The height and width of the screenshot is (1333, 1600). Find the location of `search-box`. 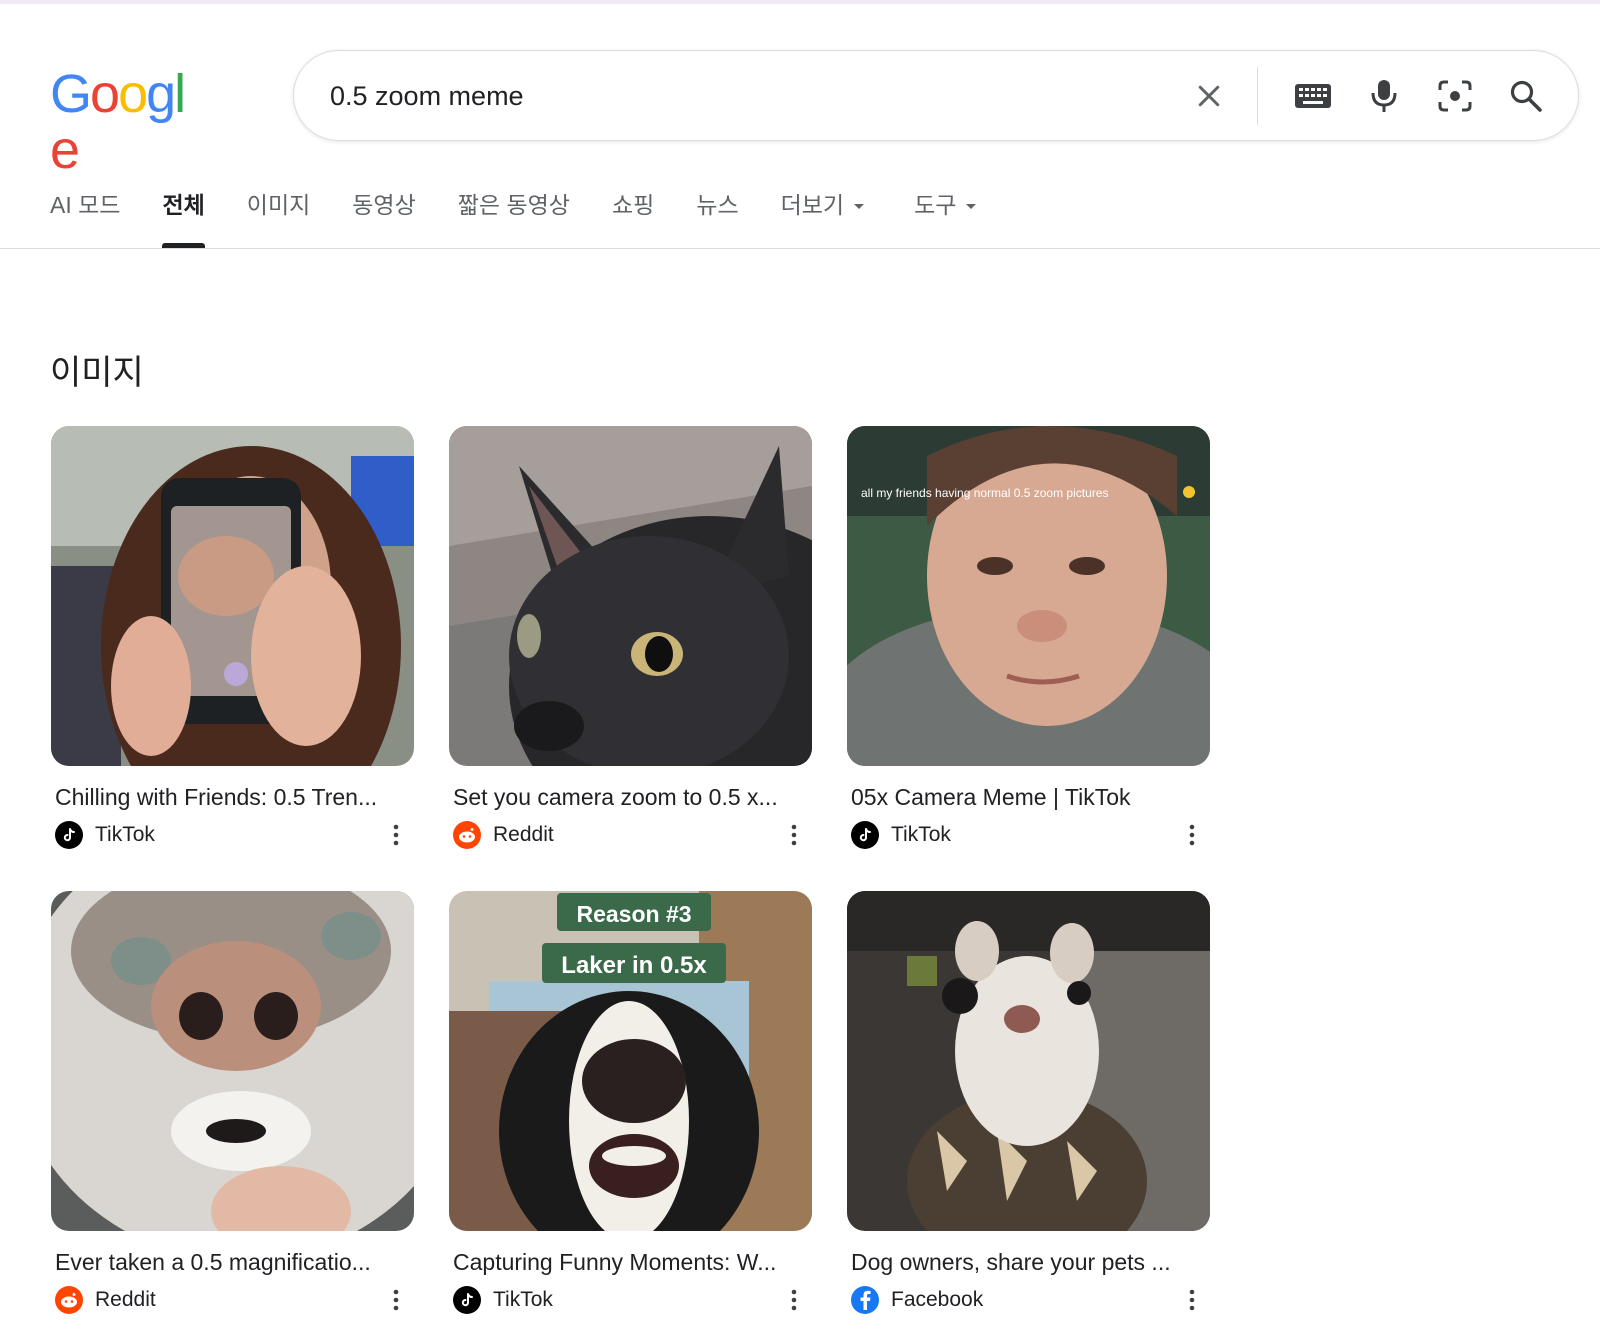

search-box is located at coordinates (936, 95).